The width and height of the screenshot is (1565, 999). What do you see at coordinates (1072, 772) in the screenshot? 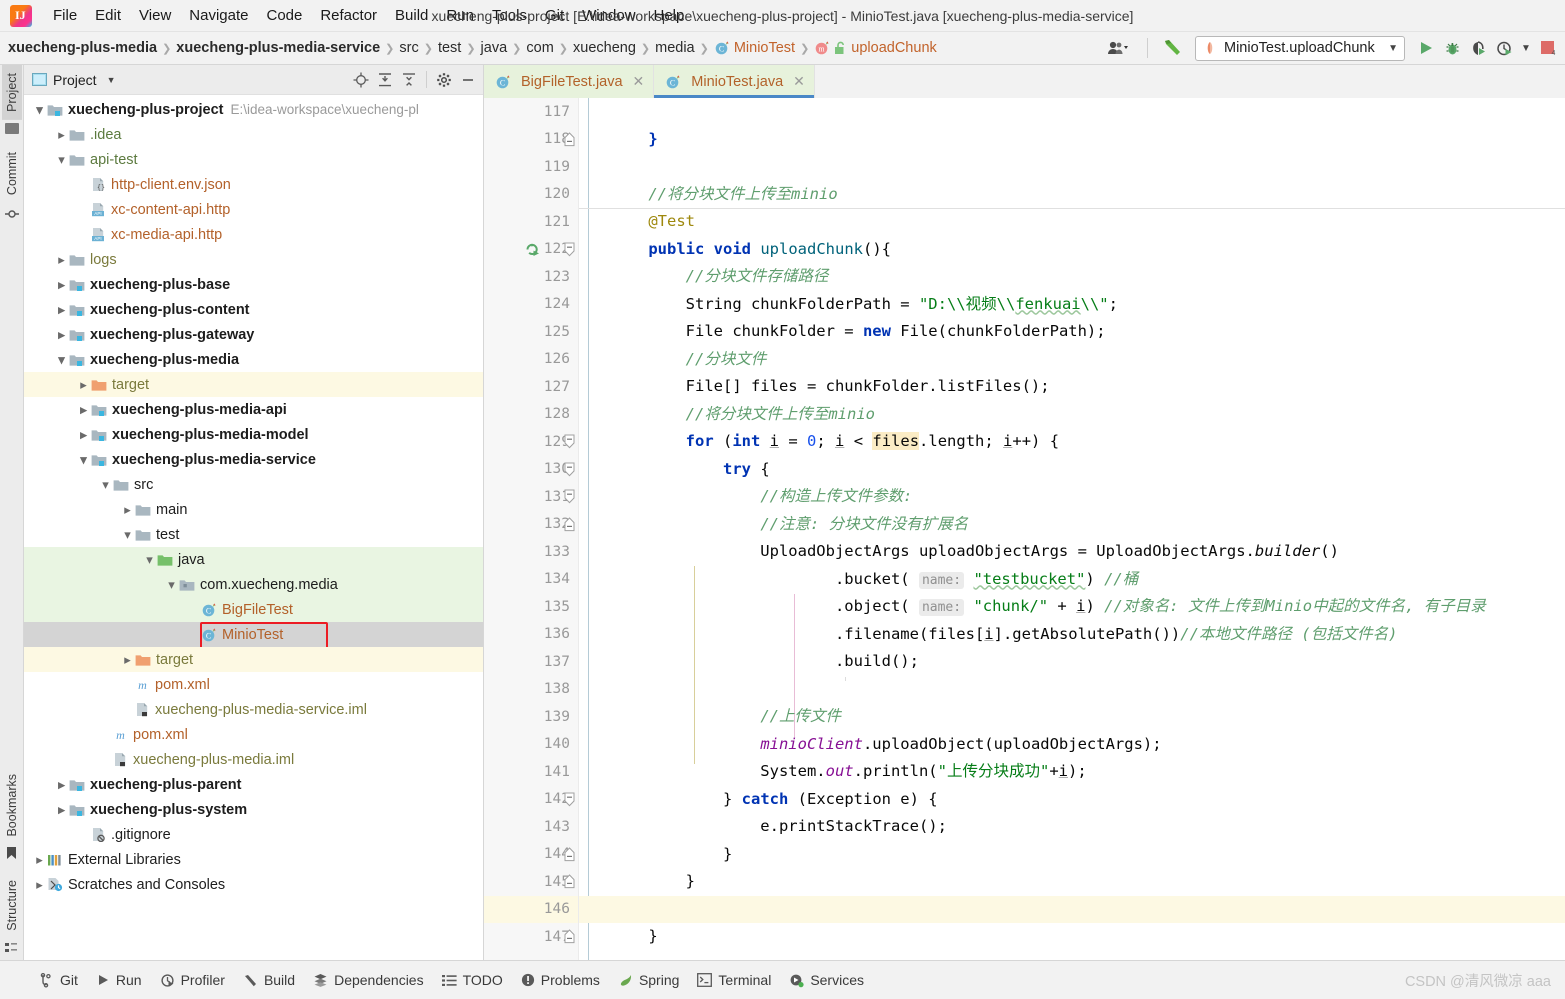
I see `code-line-141: System.out.println("上传分块成功"+i);` at bounding box center [1072, 772].